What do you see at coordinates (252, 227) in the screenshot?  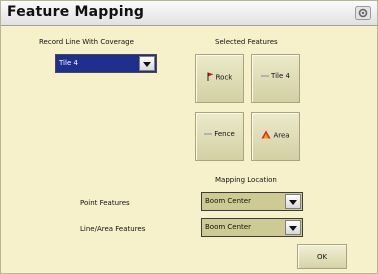 I see `line-area-features-dropdown: Boom Center` at bounding box center [252, 227].